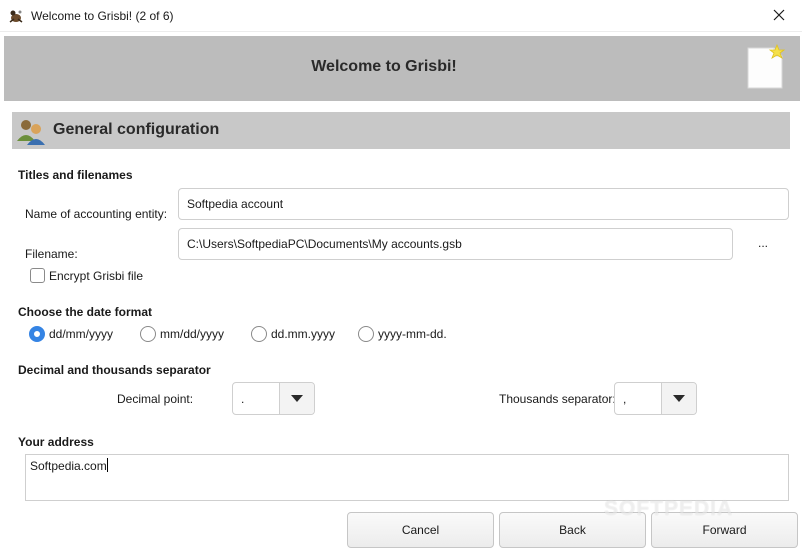 The height and width of the screenshot is (549, 802). Describe the element at coordinates (51, 254) in the screenshot. I see `filename-label: Filename:` at that location.